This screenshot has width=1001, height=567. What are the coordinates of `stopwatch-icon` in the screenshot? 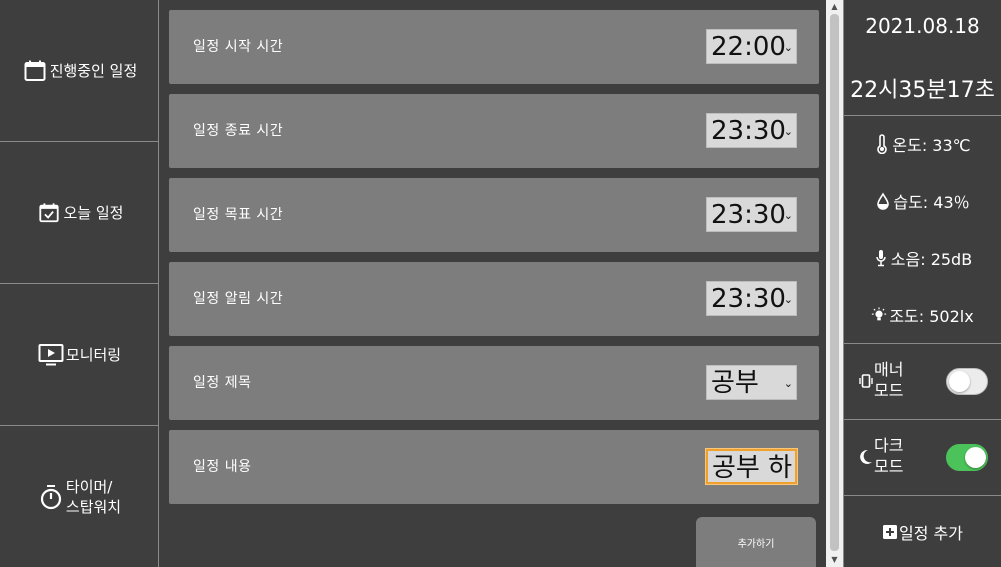 It's located at (51, 497).